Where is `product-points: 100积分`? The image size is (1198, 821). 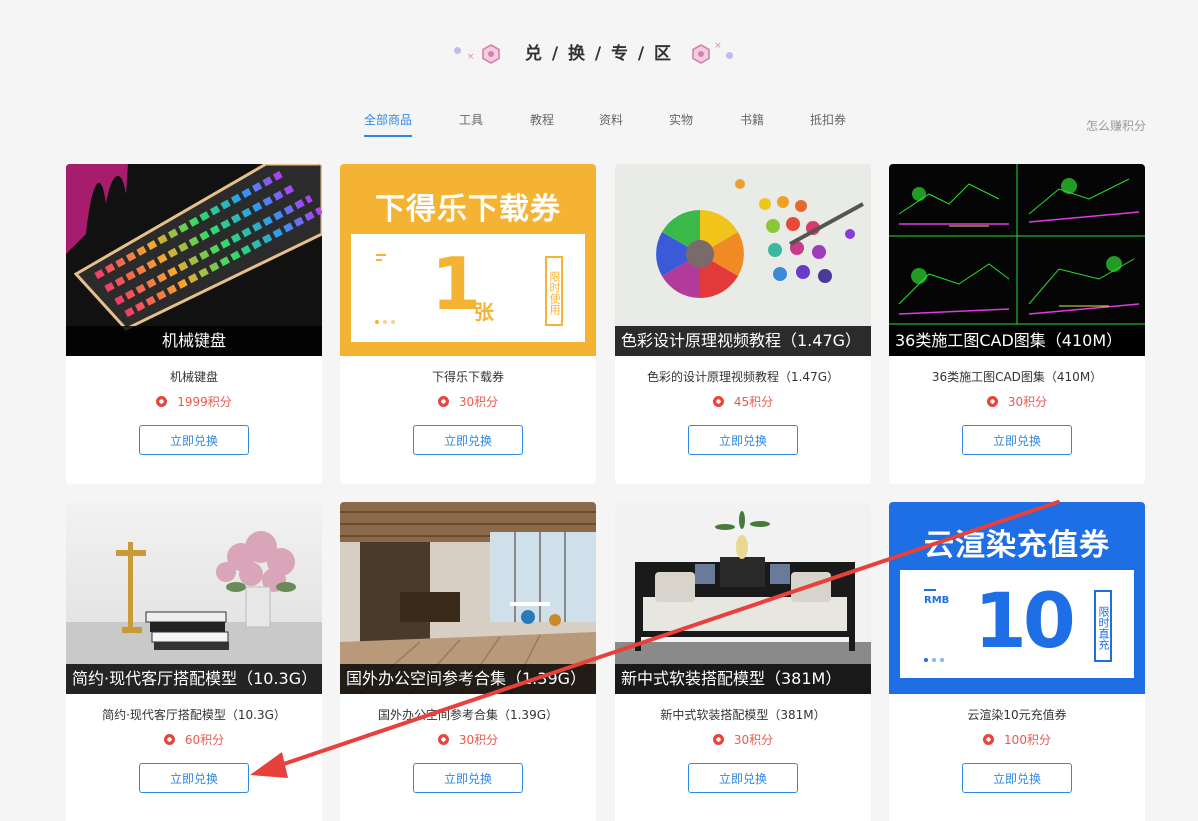
product-points: 100积分 is located at coordinates (1017, 740).